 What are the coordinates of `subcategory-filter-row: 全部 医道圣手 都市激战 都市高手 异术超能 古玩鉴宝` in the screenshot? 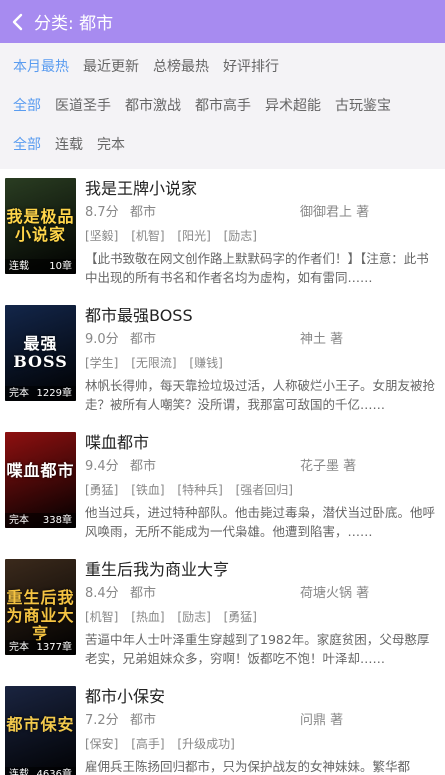 It's located at (209, 105).